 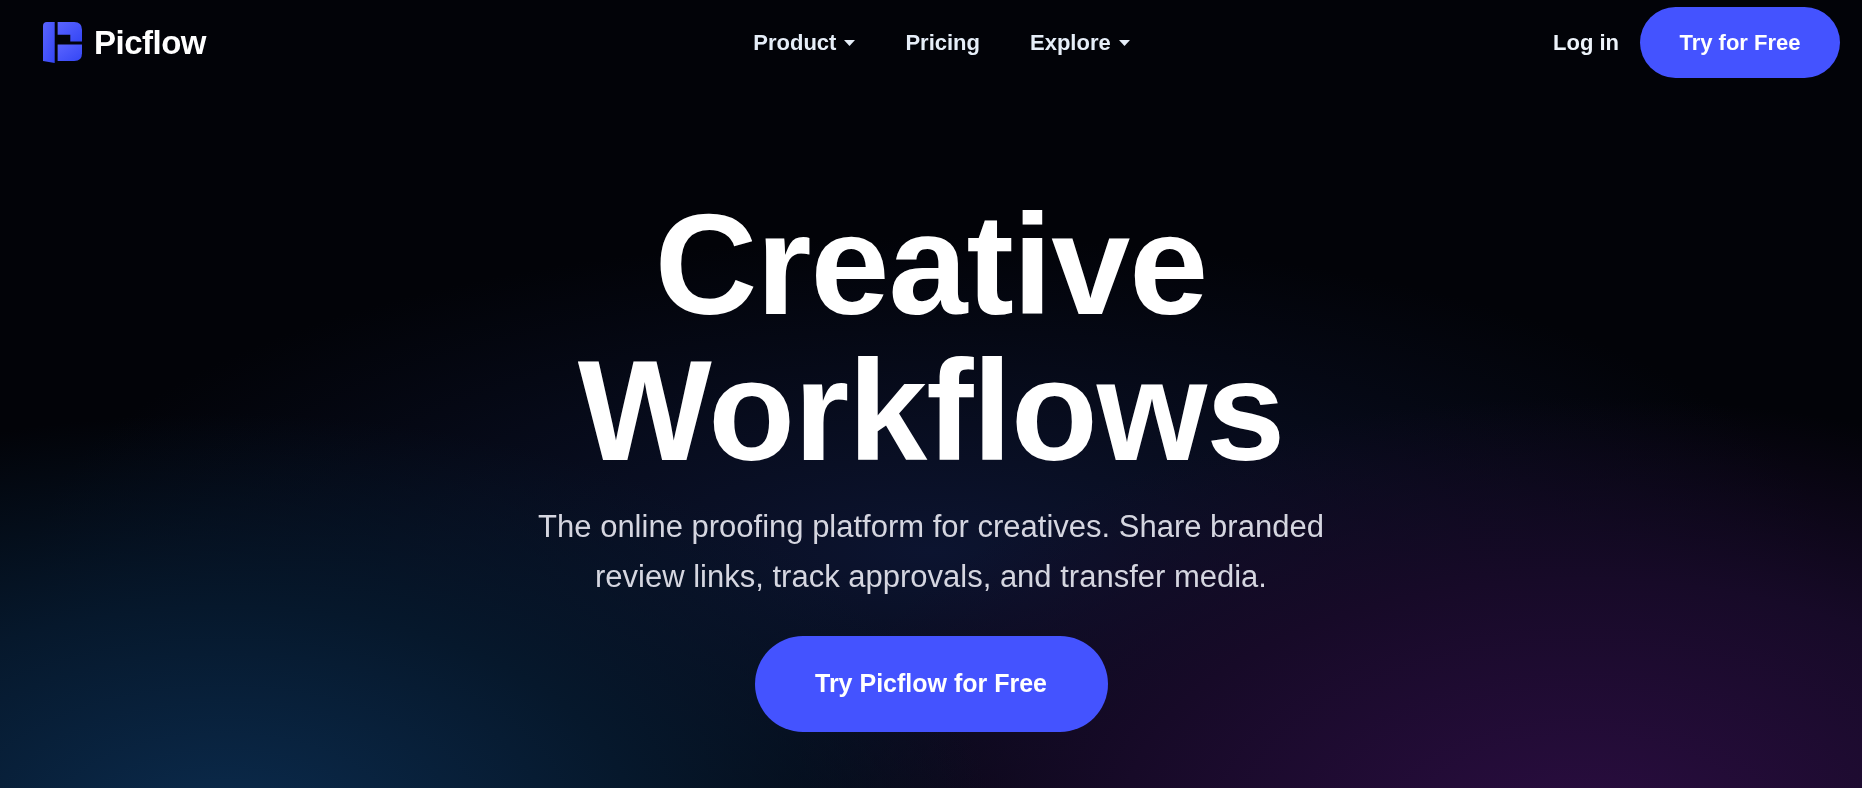 What do you see at coordinates (1586, 42) in the screenshot?
I see `login-link: Log in` at bounding box center [1586, 42].